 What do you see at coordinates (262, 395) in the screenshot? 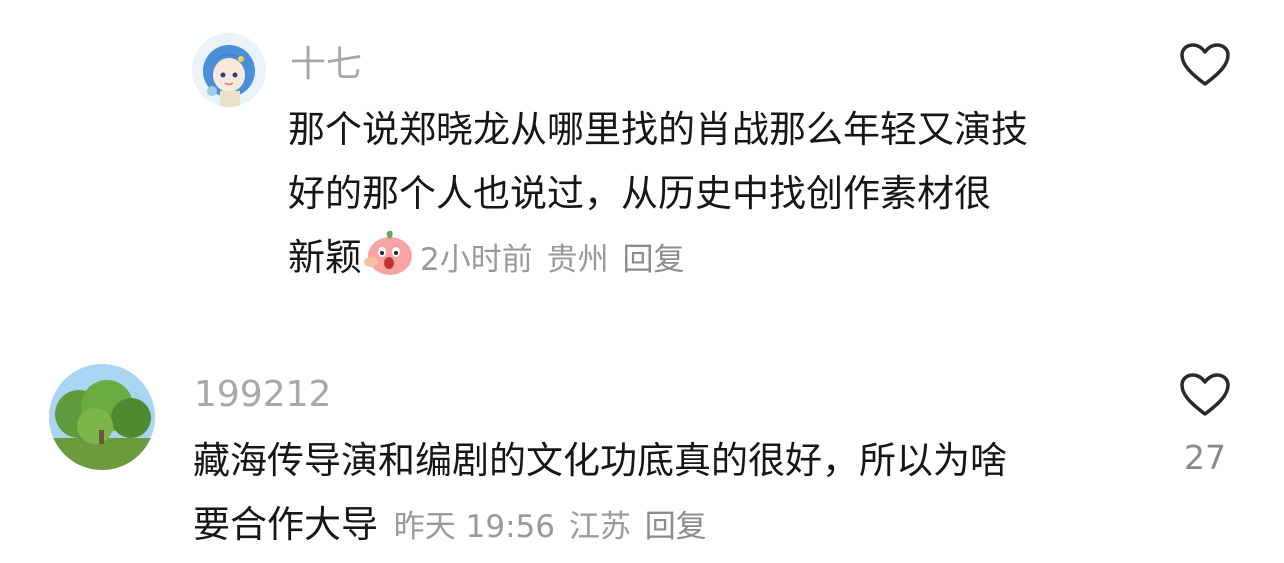
I see `username: 199212` at bounding box center [262, 395].